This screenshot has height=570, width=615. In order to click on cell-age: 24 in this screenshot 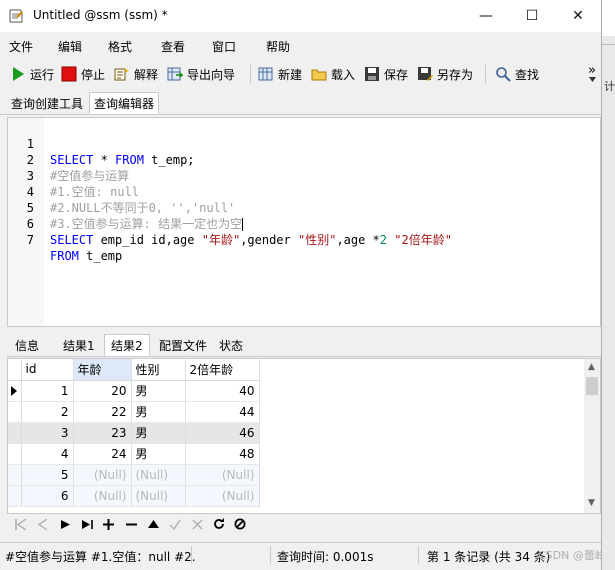, I will do `click(102, 454)`.